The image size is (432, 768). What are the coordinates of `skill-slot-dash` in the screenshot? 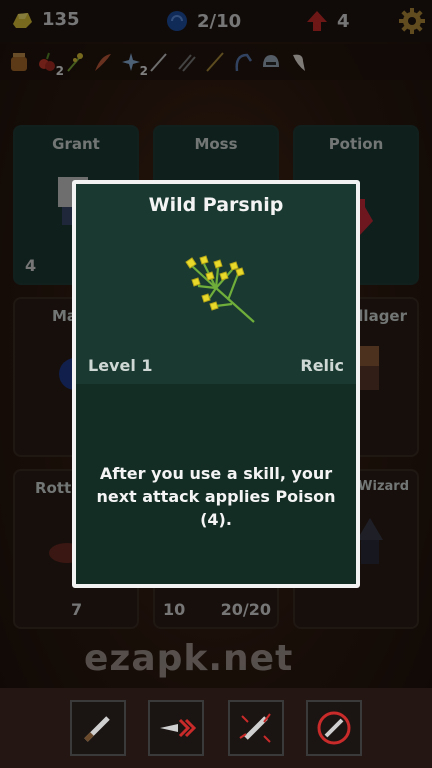 It's located at (176, 728).